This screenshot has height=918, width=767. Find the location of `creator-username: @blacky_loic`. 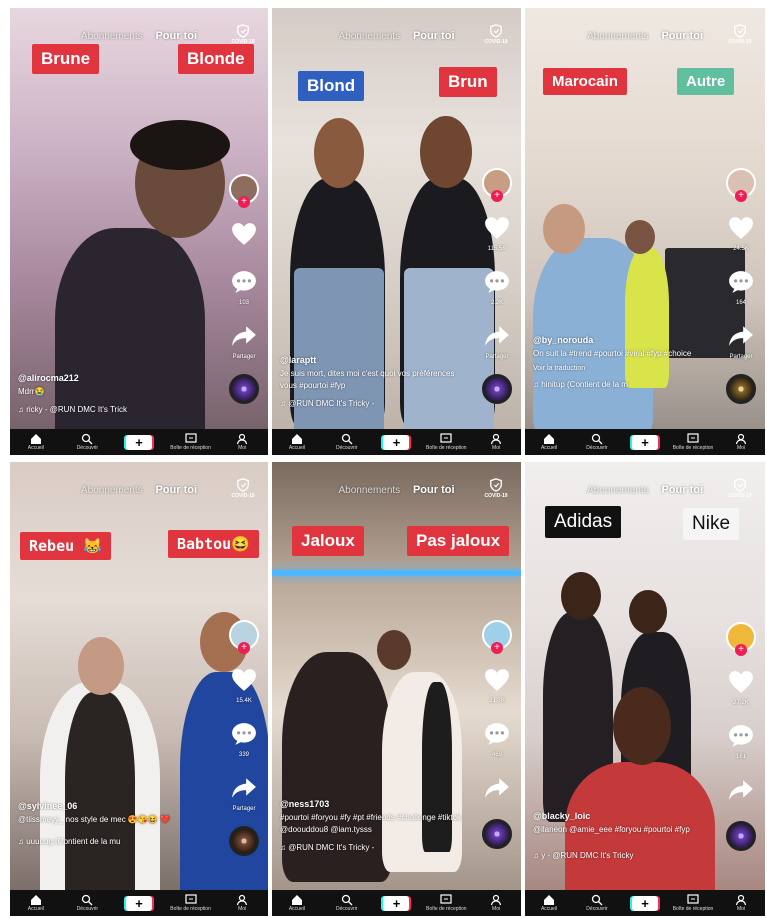

creator-username: @blacky_loic is located at coordinates (623, 816).